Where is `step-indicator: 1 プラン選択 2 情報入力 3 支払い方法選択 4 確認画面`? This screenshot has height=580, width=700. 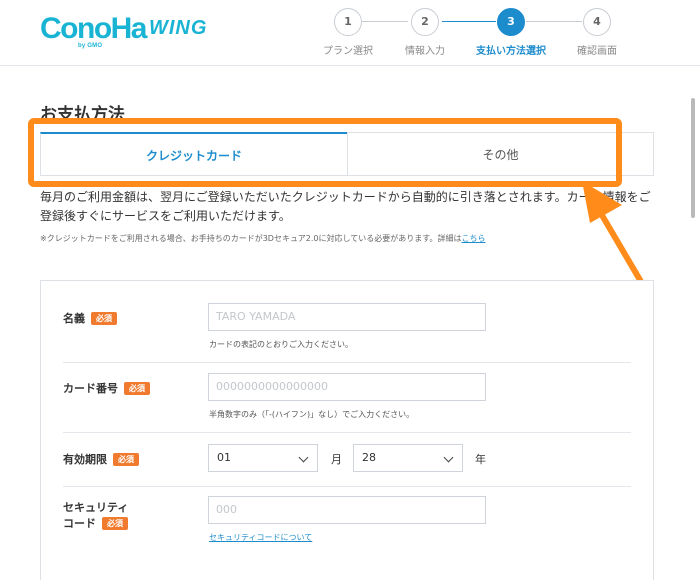
step-indicator: 1 プラン選択 2 情報入力 3 支払い方法選択 4 確認画面 is located at coordinates (500, 33).